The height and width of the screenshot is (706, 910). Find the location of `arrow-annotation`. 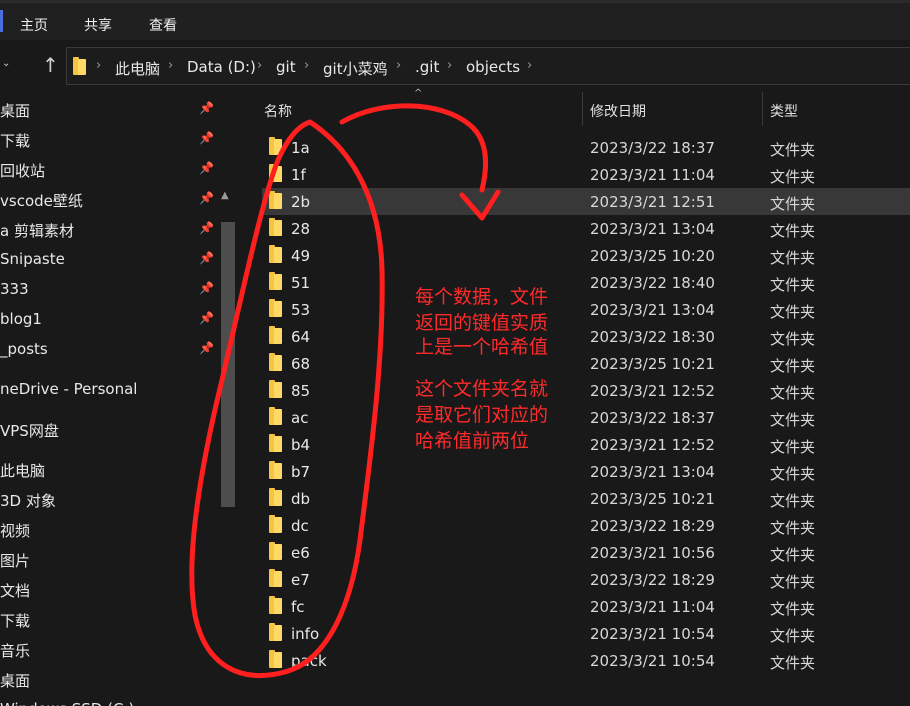

arrow-annotation is located at coordinates (414, 148).